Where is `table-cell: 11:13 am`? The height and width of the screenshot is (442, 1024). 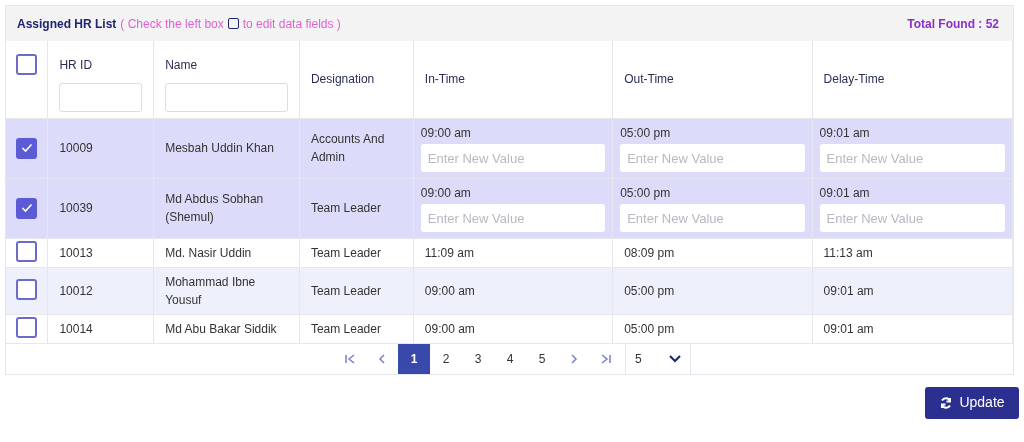 table-cell: 11:13 am is located at coordinates (848, 252).